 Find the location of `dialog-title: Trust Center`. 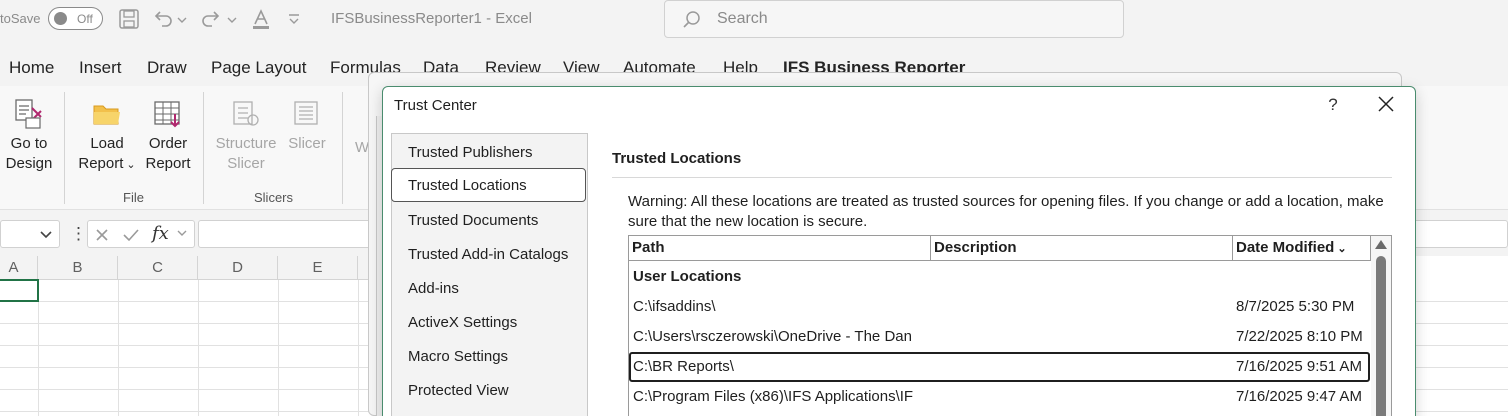

dialog-title: Trust Center is located at coordinates (435, 105).